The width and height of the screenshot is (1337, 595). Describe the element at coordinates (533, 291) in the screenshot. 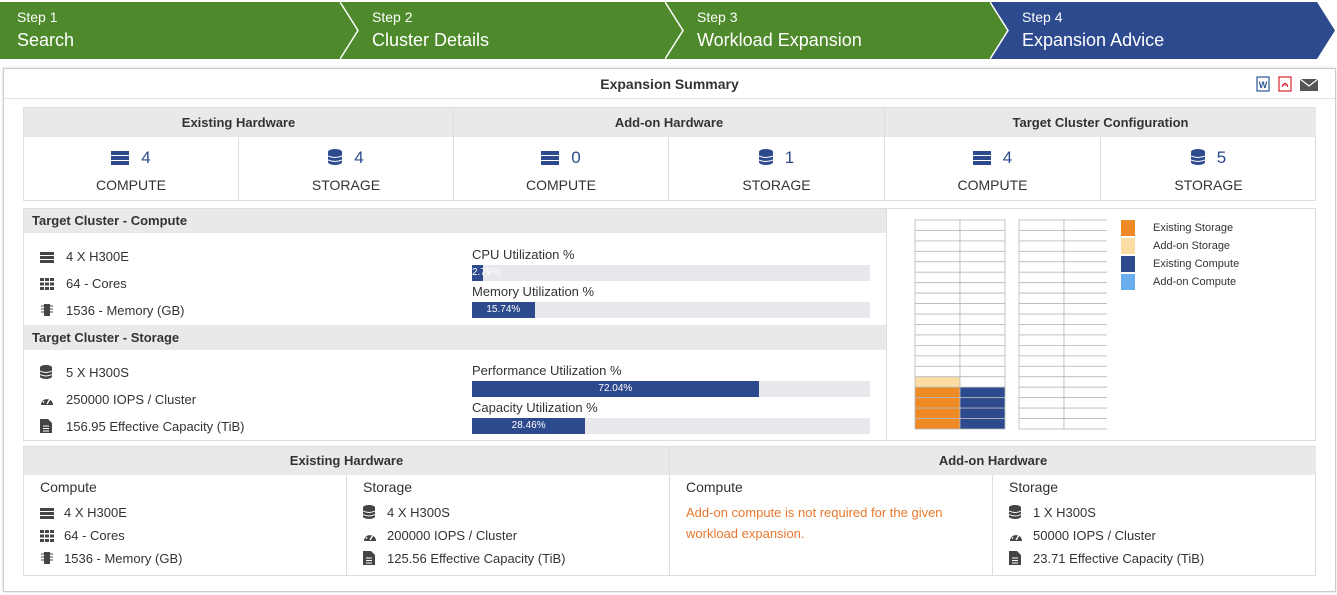

I see `memory-util-label: Memory Utilization %` at that location.